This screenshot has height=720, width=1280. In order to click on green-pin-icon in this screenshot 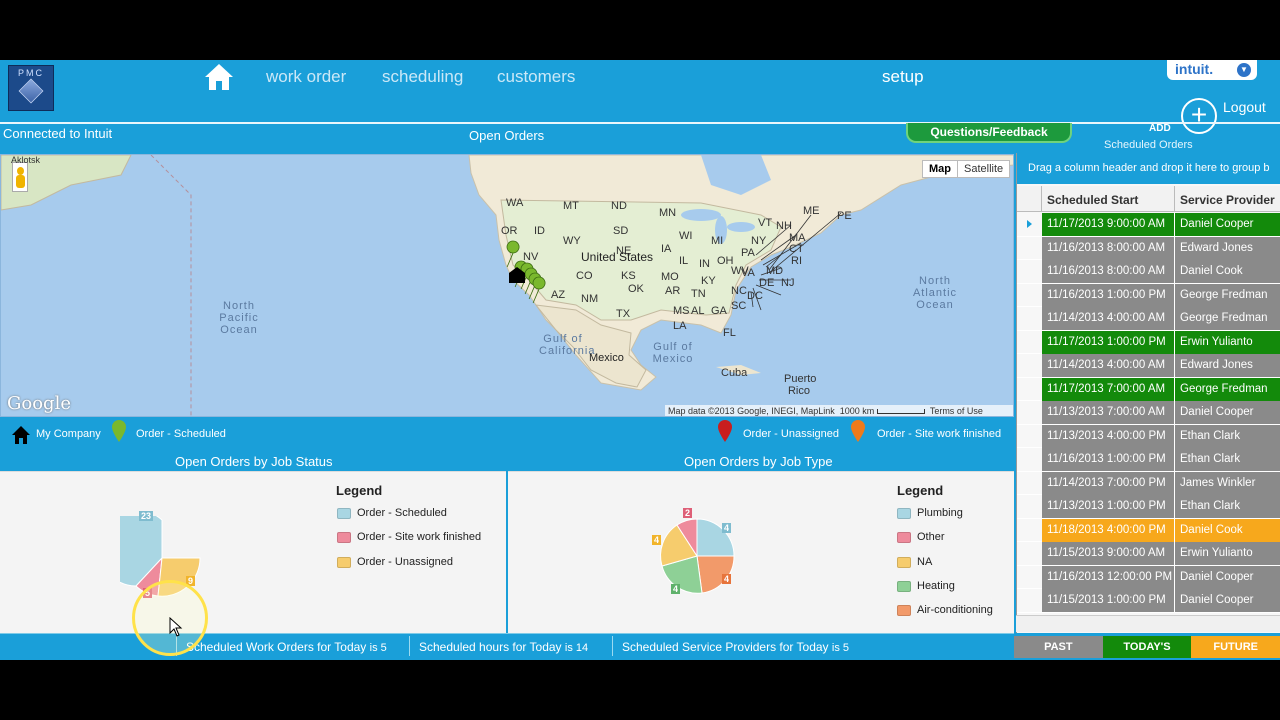, I will do `click(119, 431)`.